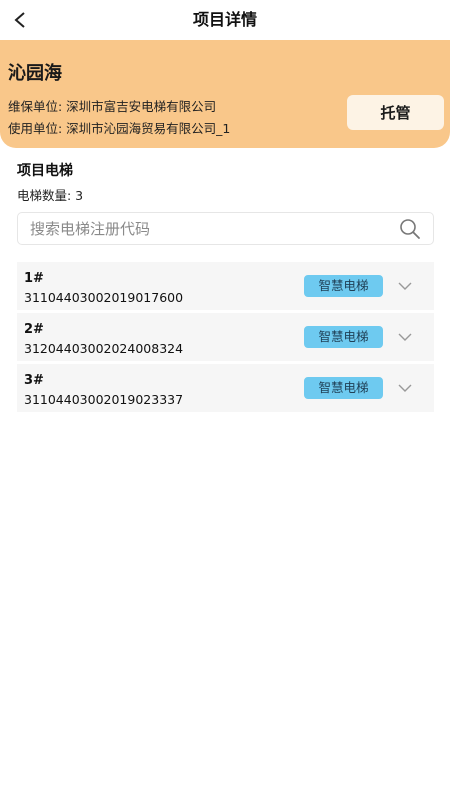  What do you see at coordinates (45, 171) in the screenshot?
I see `section-title: 项目电梯` at bounding box center [45, 171].